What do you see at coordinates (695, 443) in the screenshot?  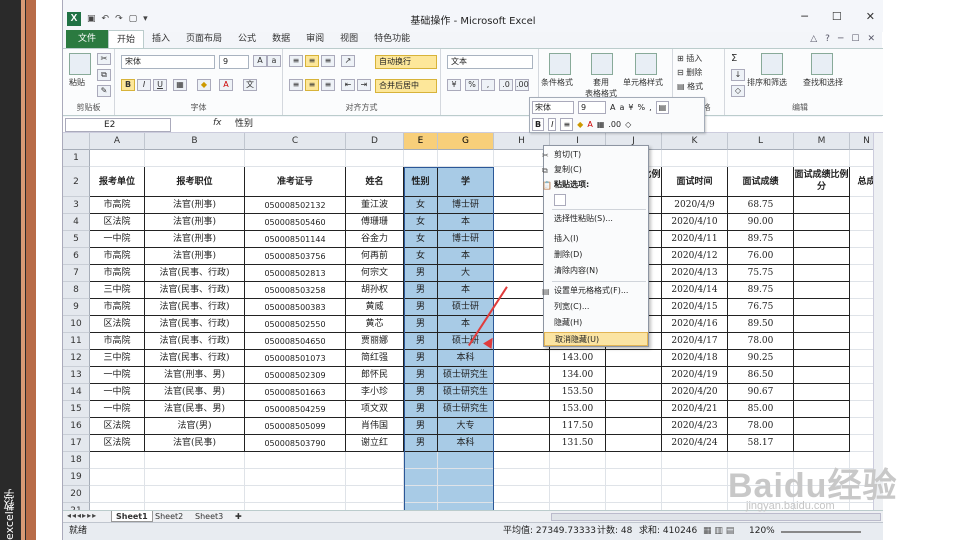 I see `cell: 2020/4/24` at bounding box center [695, 443].